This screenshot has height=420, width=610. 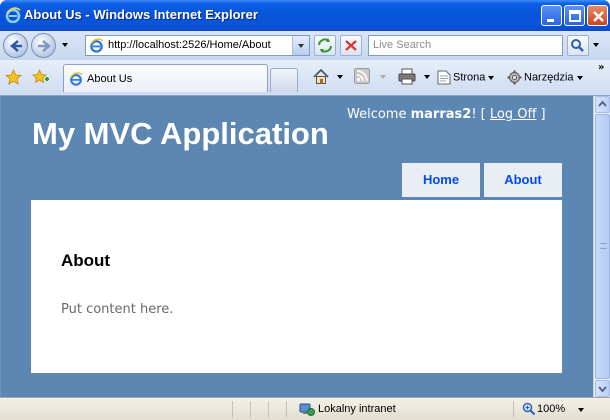 What do you see at coordinates (305, 15) in the screenshot?
I see `title-bar: About Us - Windows Internet Explorer` at bounding box center [305, 15].